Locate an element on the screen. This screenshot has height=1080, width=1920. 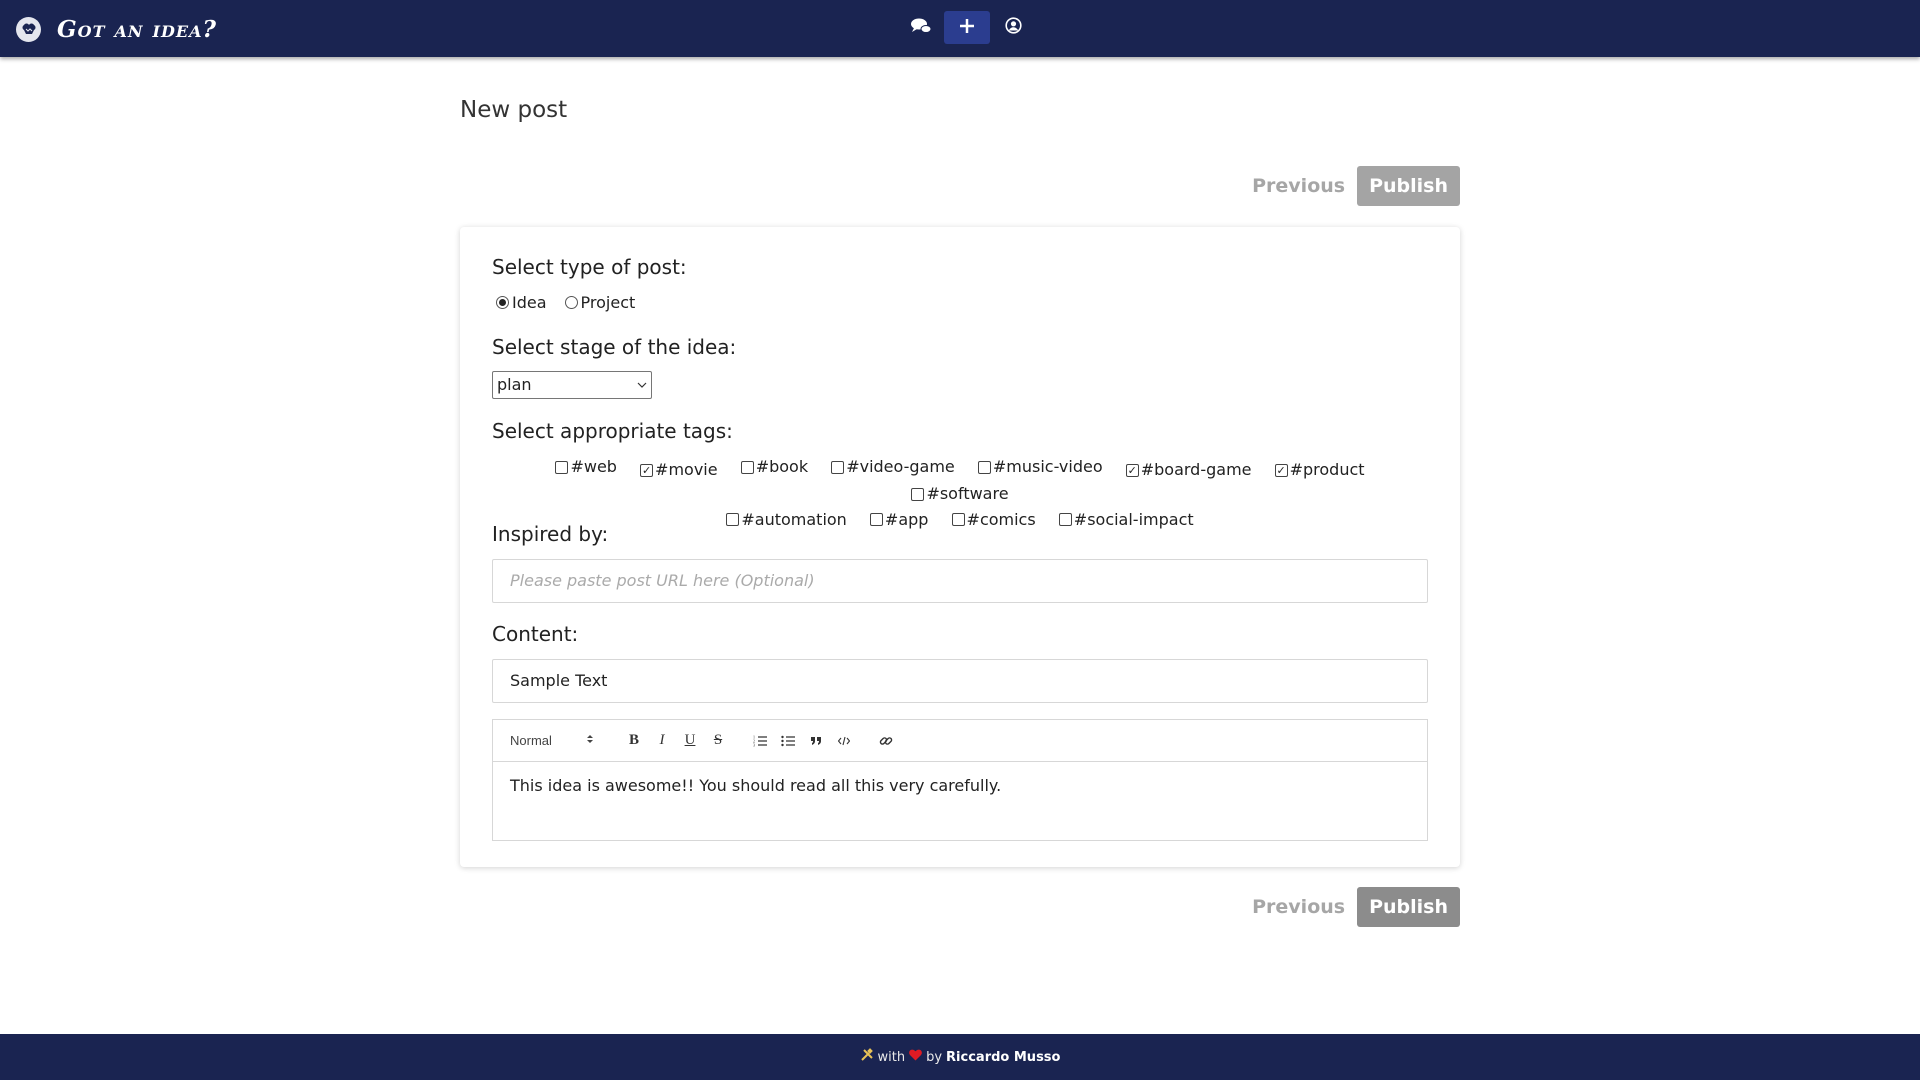
inspired-label: Inspired by: is located at coordinates (550, 534).